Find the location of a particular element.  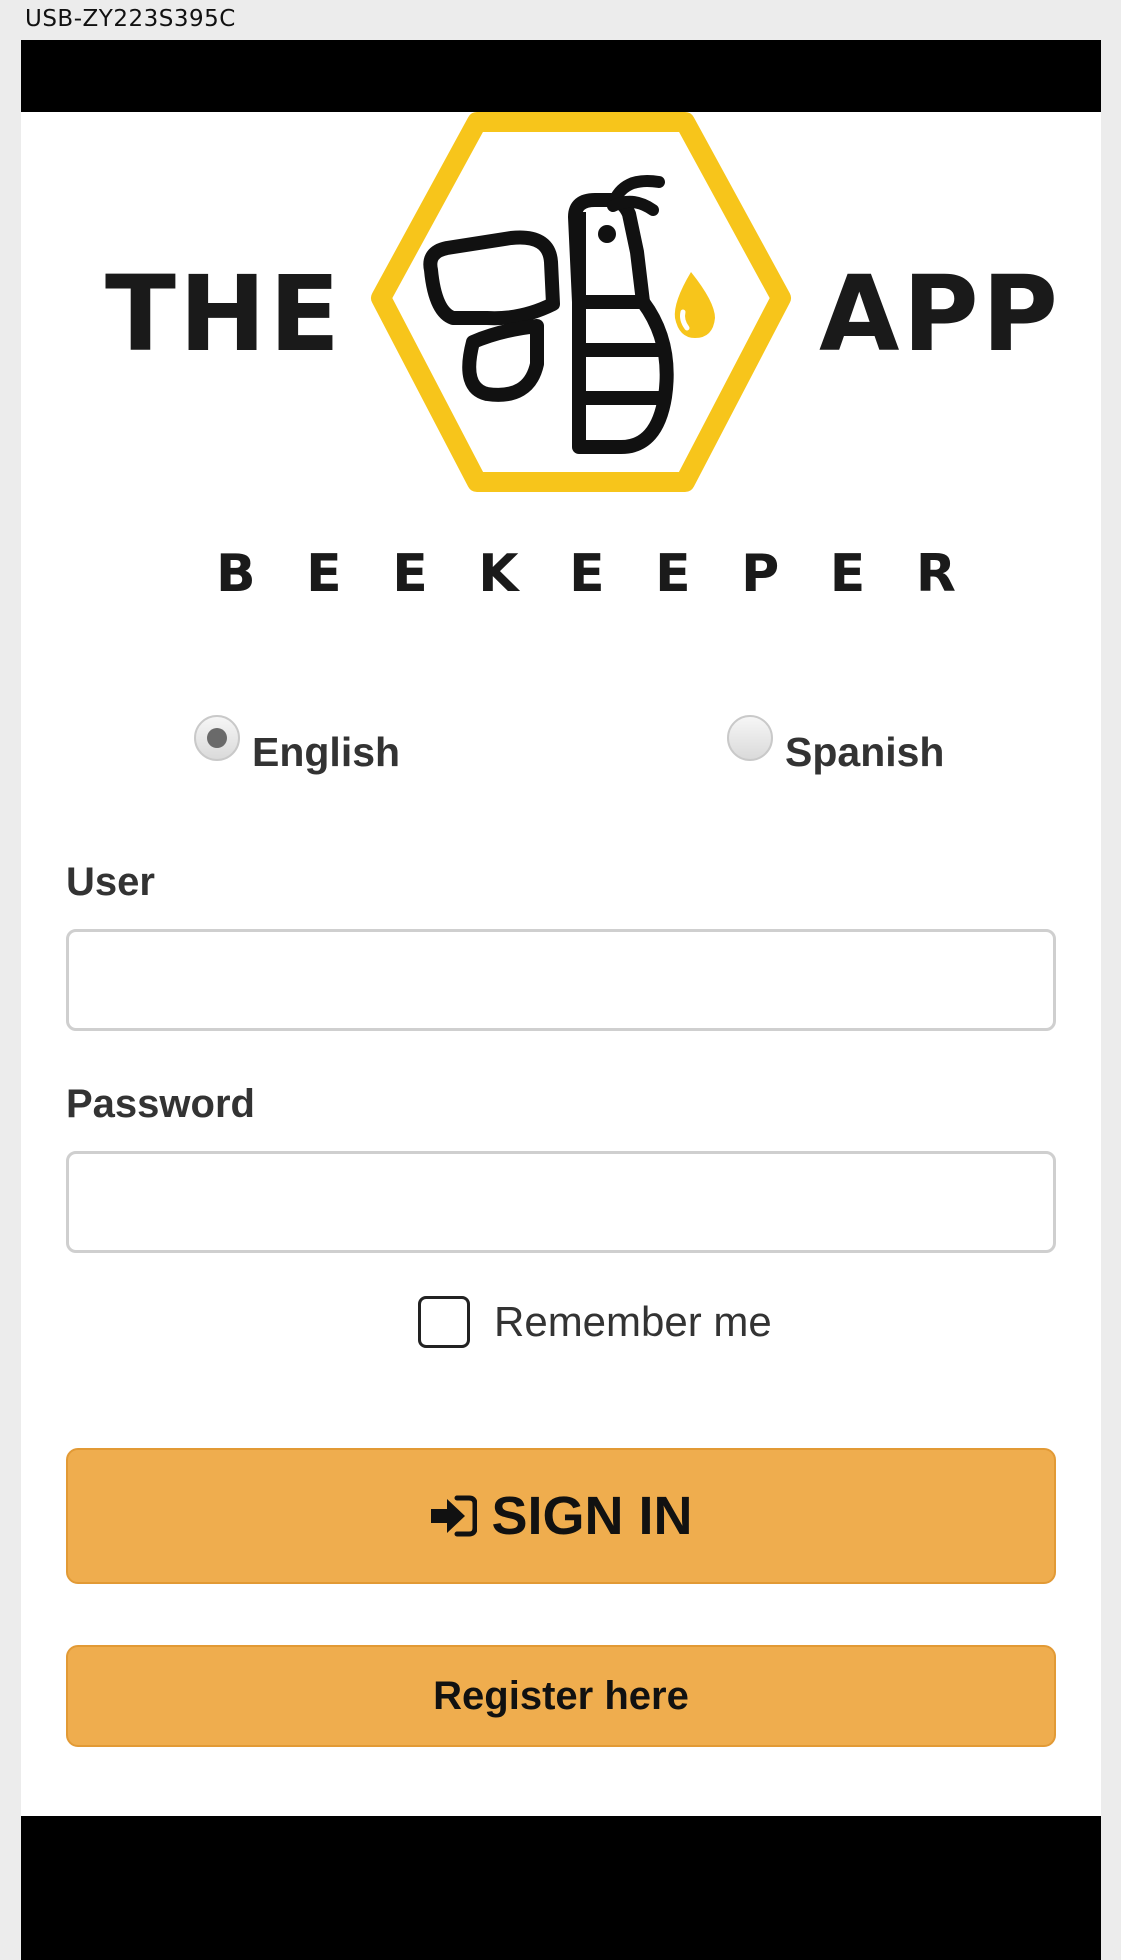

radio-spanish: Spanish is located at coordinates (835, 744).